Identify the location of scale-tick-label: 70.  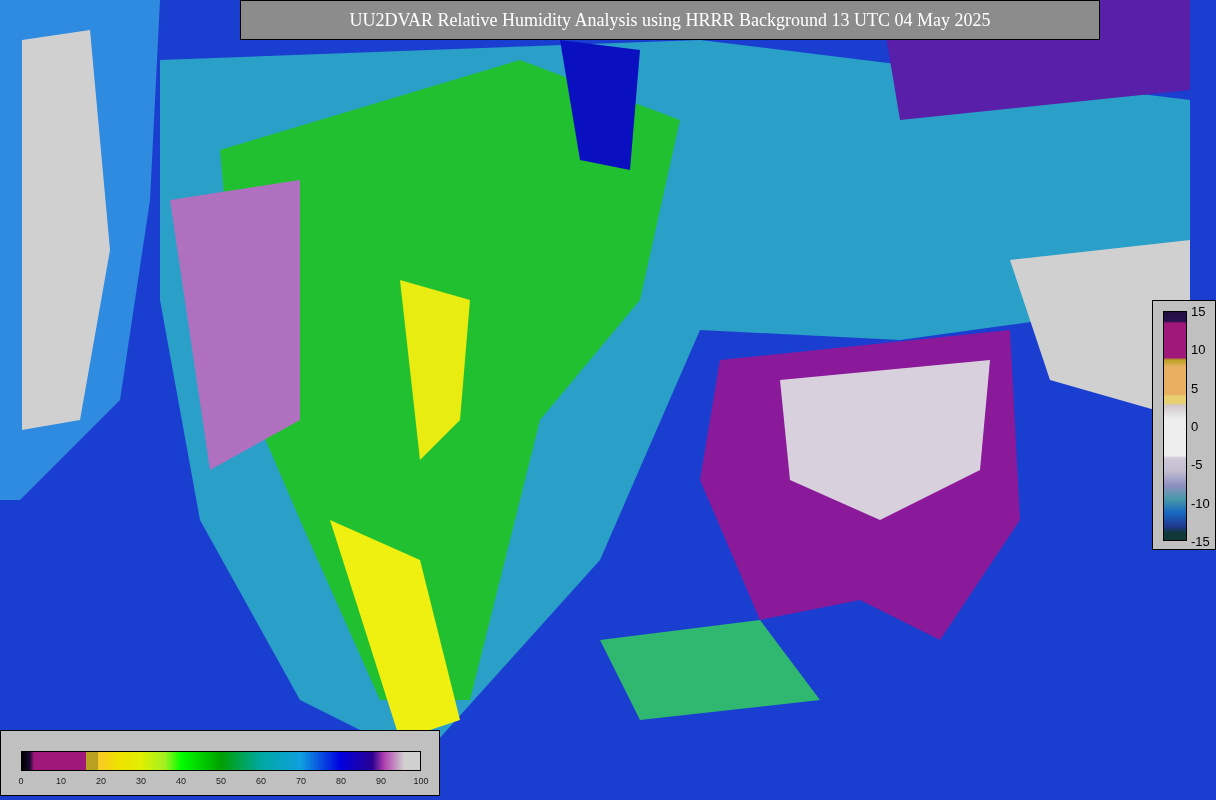
(301, 781).